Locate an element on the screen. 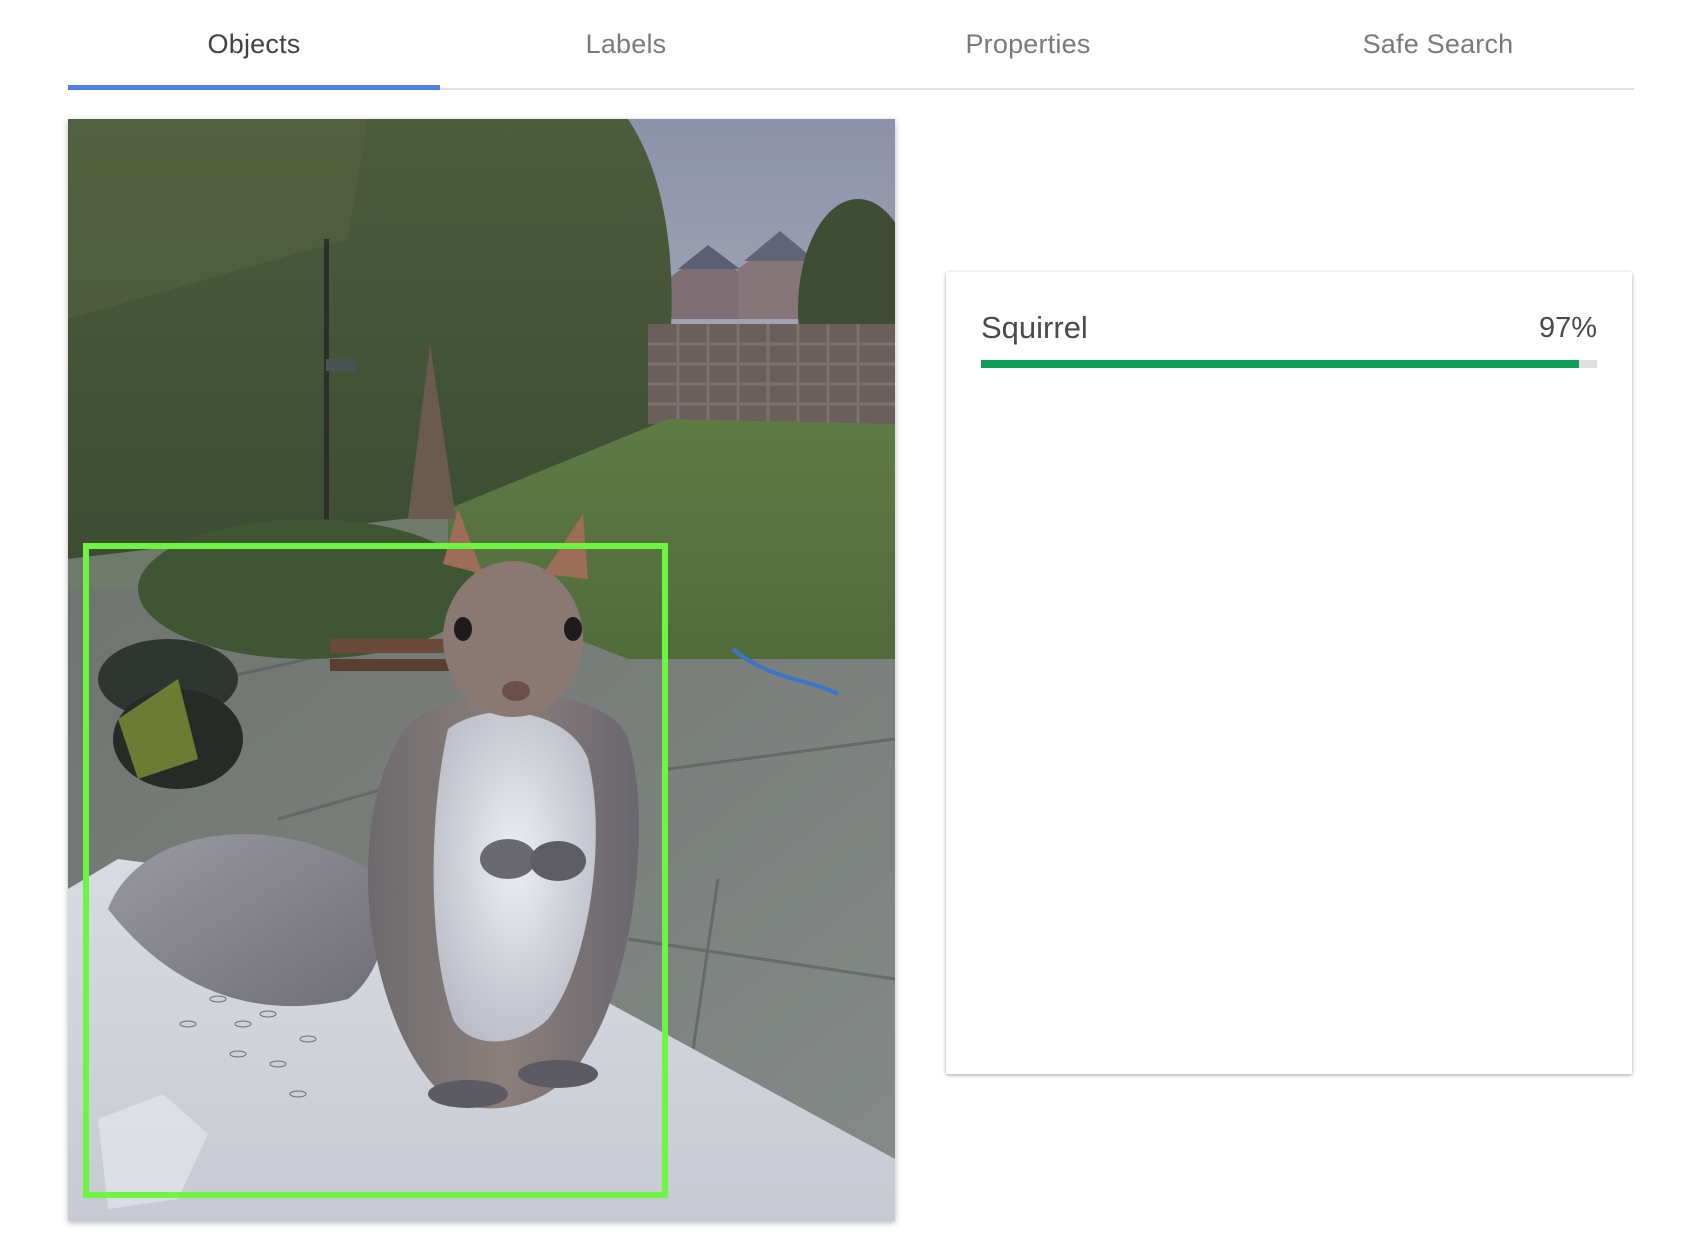  tab-safe-search: Safe Search is located at coordinates (1438, 44).